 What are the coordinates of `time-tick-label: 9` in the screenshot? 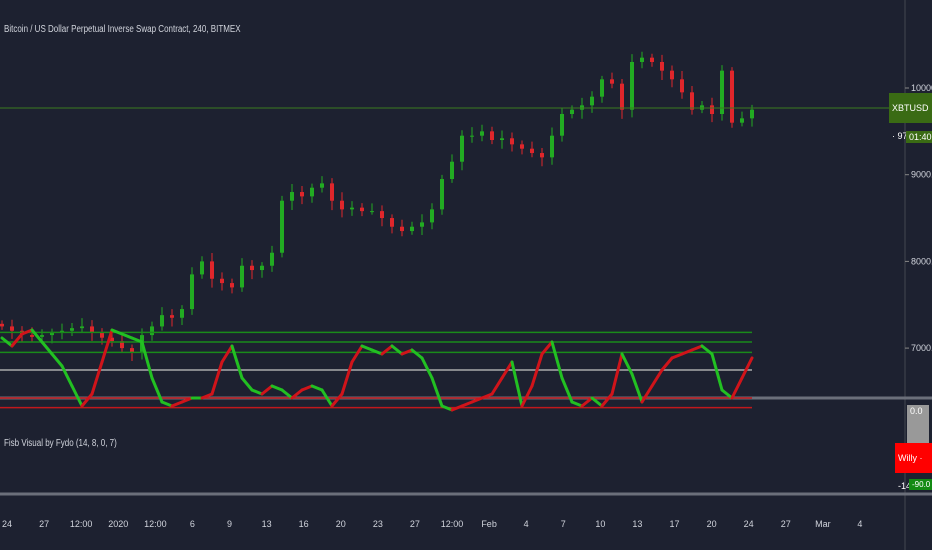 It's located at (229, 524).